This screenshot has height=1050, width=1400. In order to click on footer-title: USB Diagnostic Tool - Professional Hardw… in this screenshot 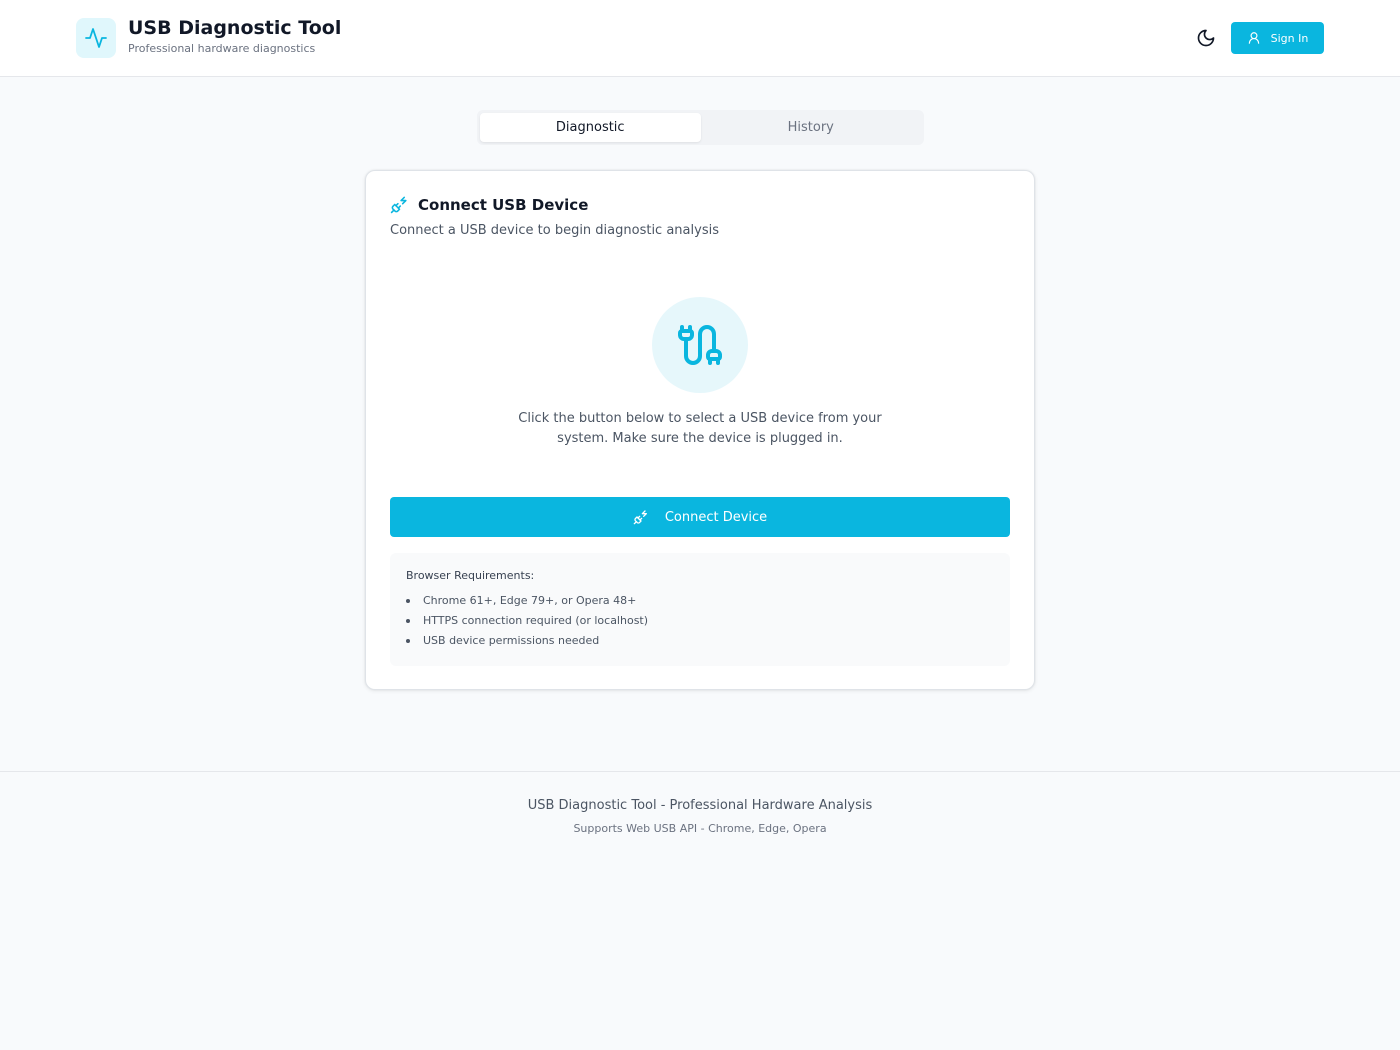, I will do `click(700, 805)`.